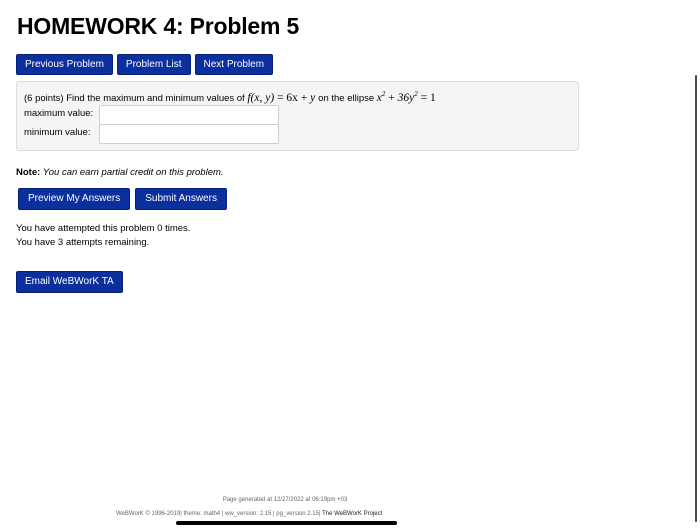 Image resolution: width=700 pixels, height=531 pixels. What do you see at coordinates (64, 64) in the screenshot?
I see `previous-problem-button: Previous Problem` at bounding box center [64, 64].